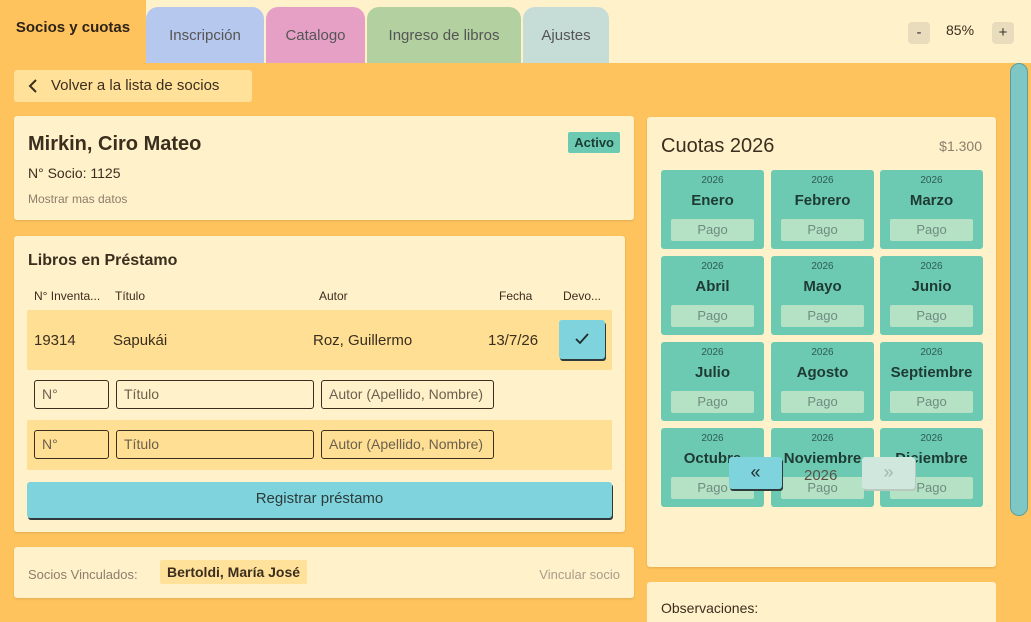 This screenshot has height=622, width=1031. I want to click on month-name: Julio, so click(712, 372).